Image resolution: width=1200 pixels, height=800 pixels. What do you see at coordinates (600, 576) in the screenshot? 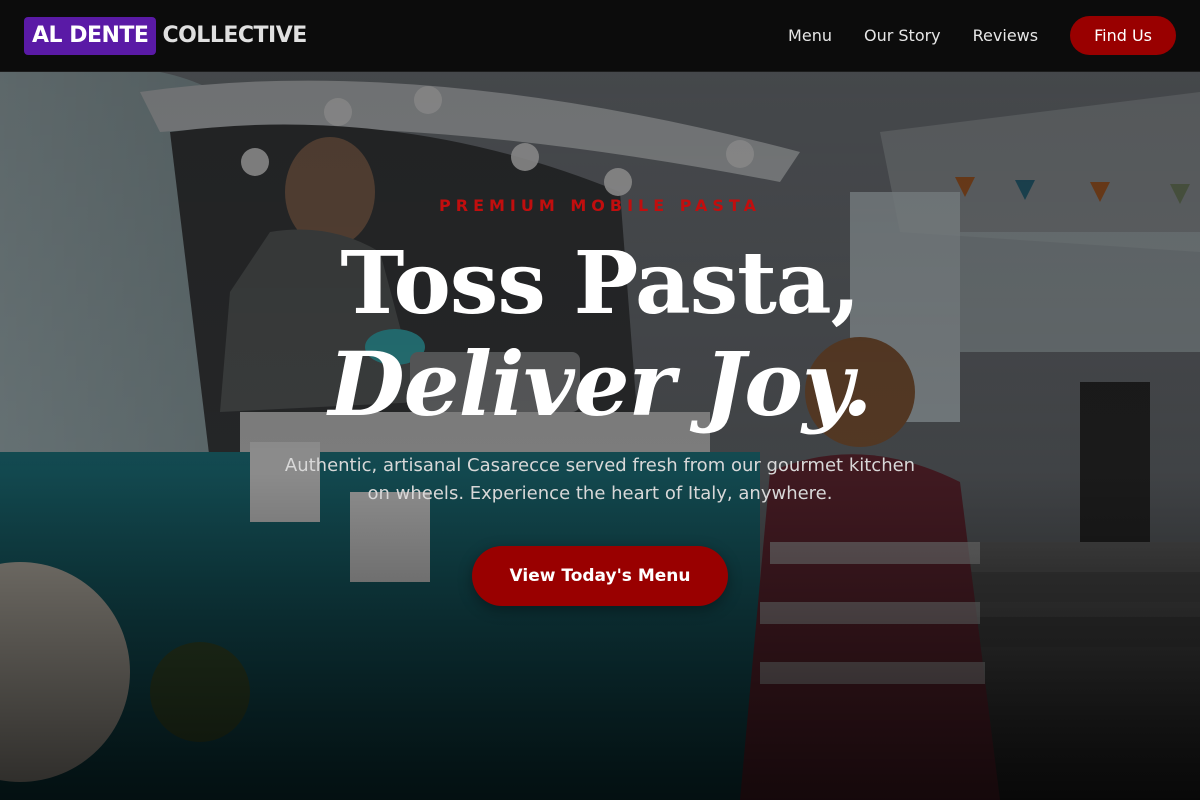
I see `view-todays-menu-button: View Today's Menu` at bounding box center [600, 576].